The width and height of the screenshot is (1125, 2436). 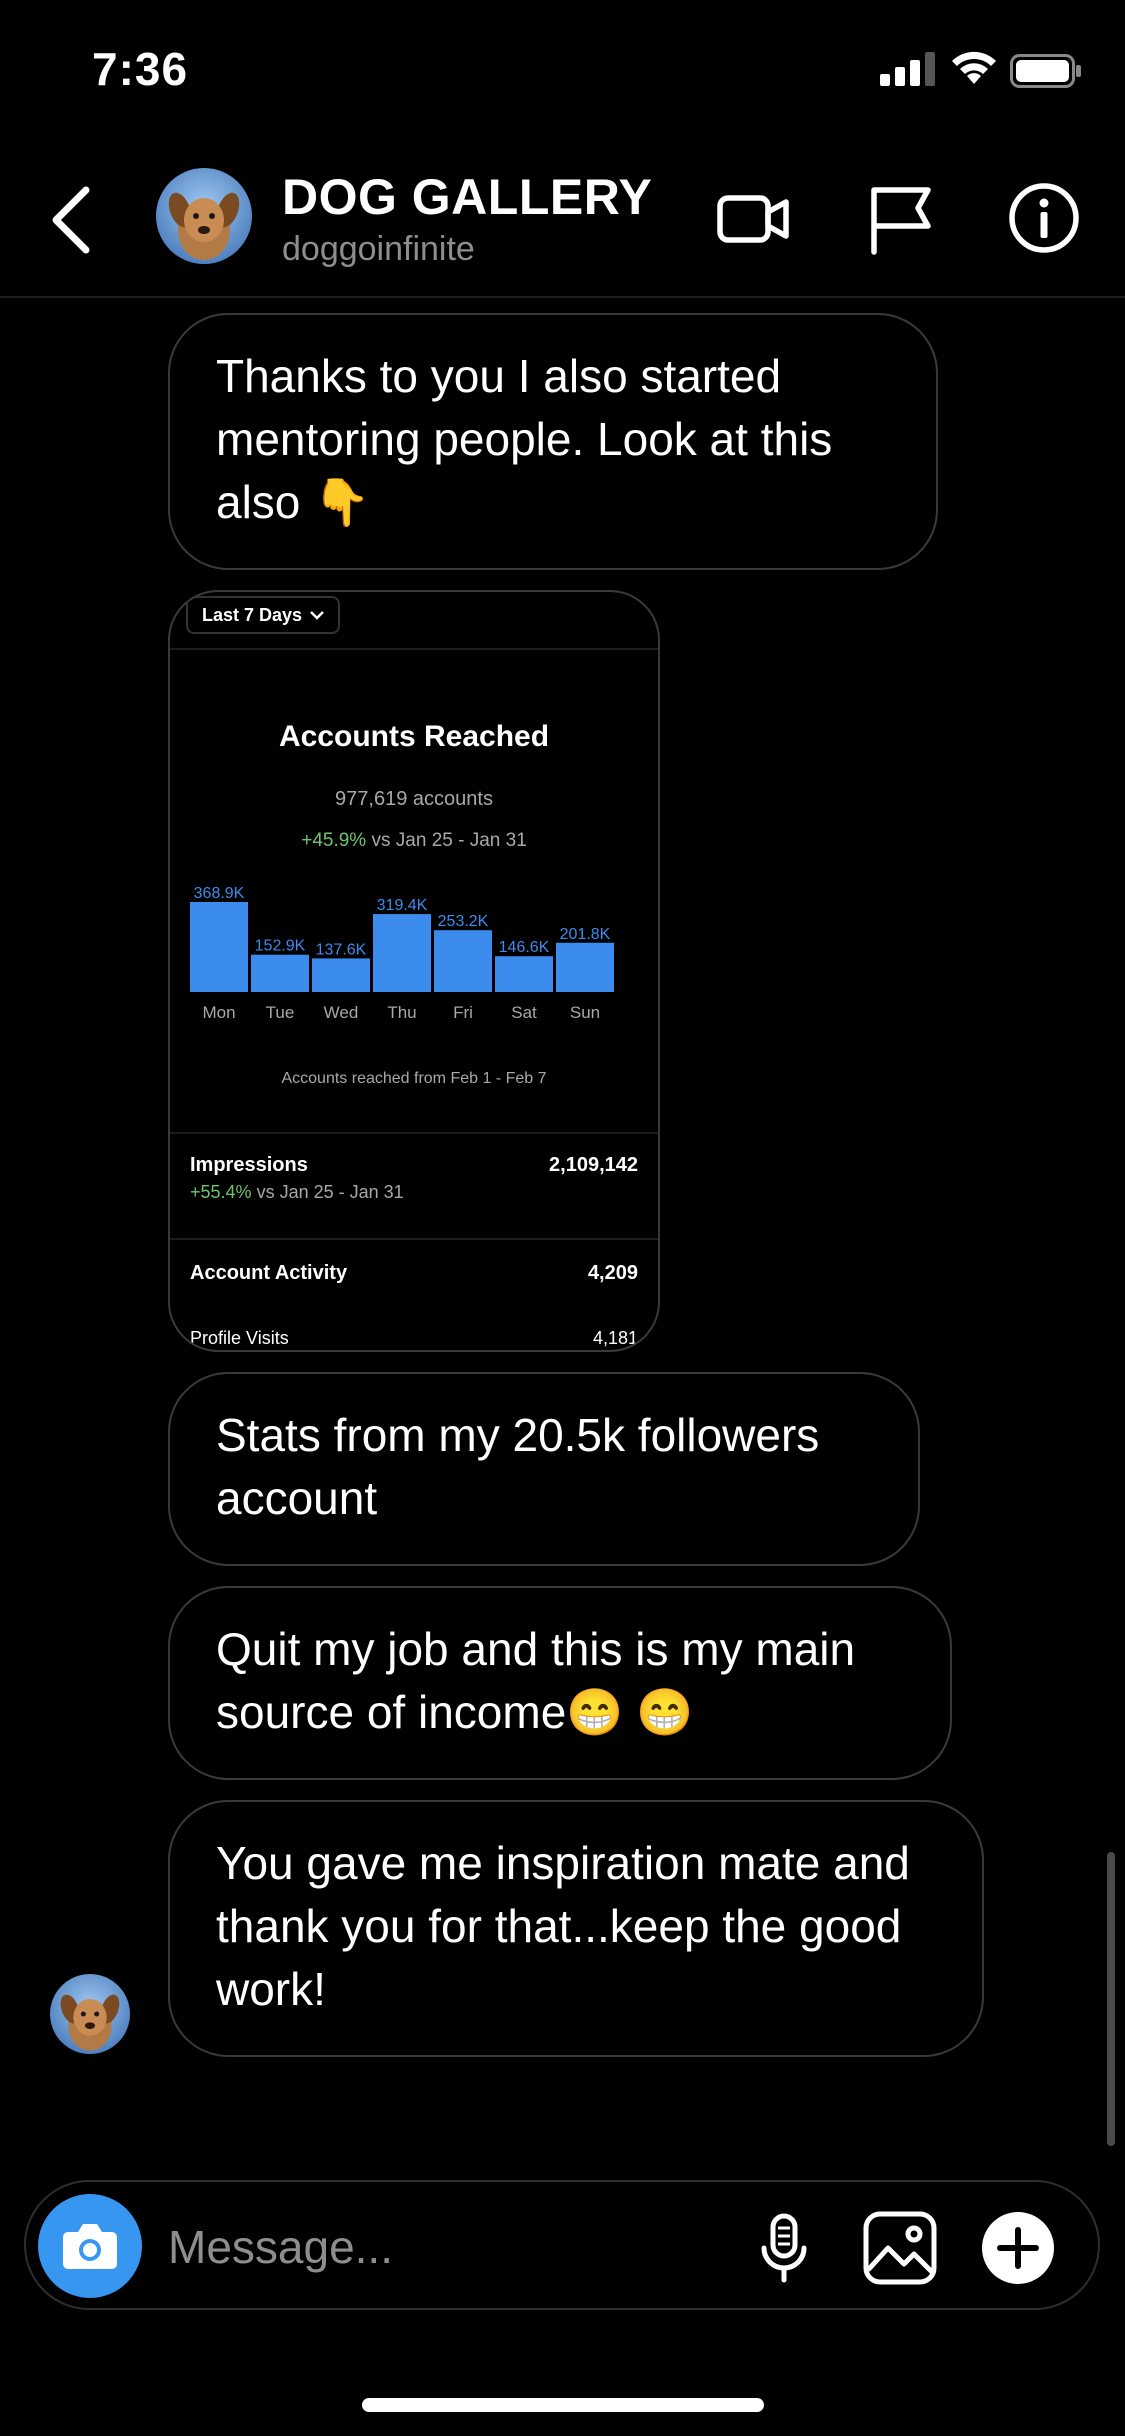 What do you see at coordinates (593, 1165) in the screenshot?
I see `impressions-value: 2,109,142` at bounding box center [593, 1165].